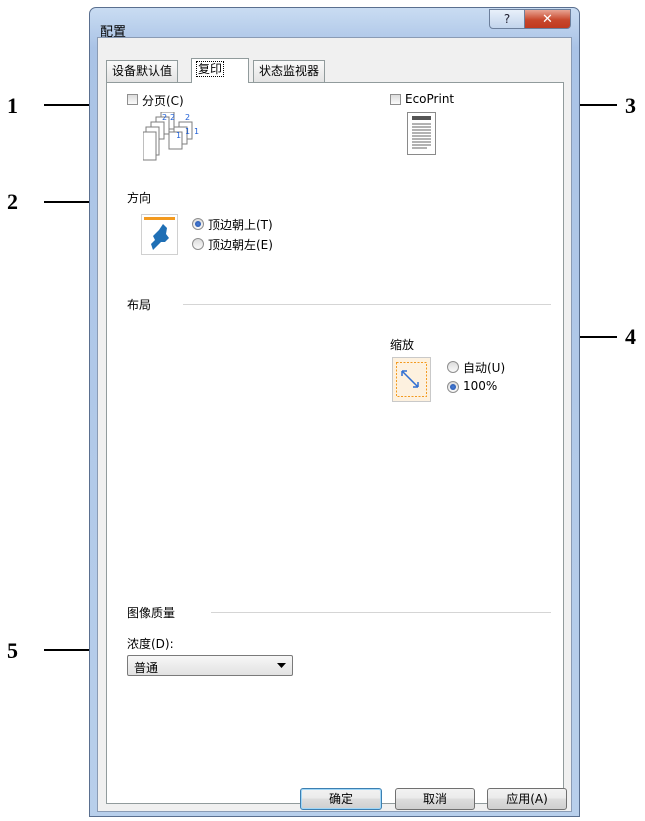 This screenshot has height=821, width=645. I want to click on callout-4: 4, so click(630, 336).